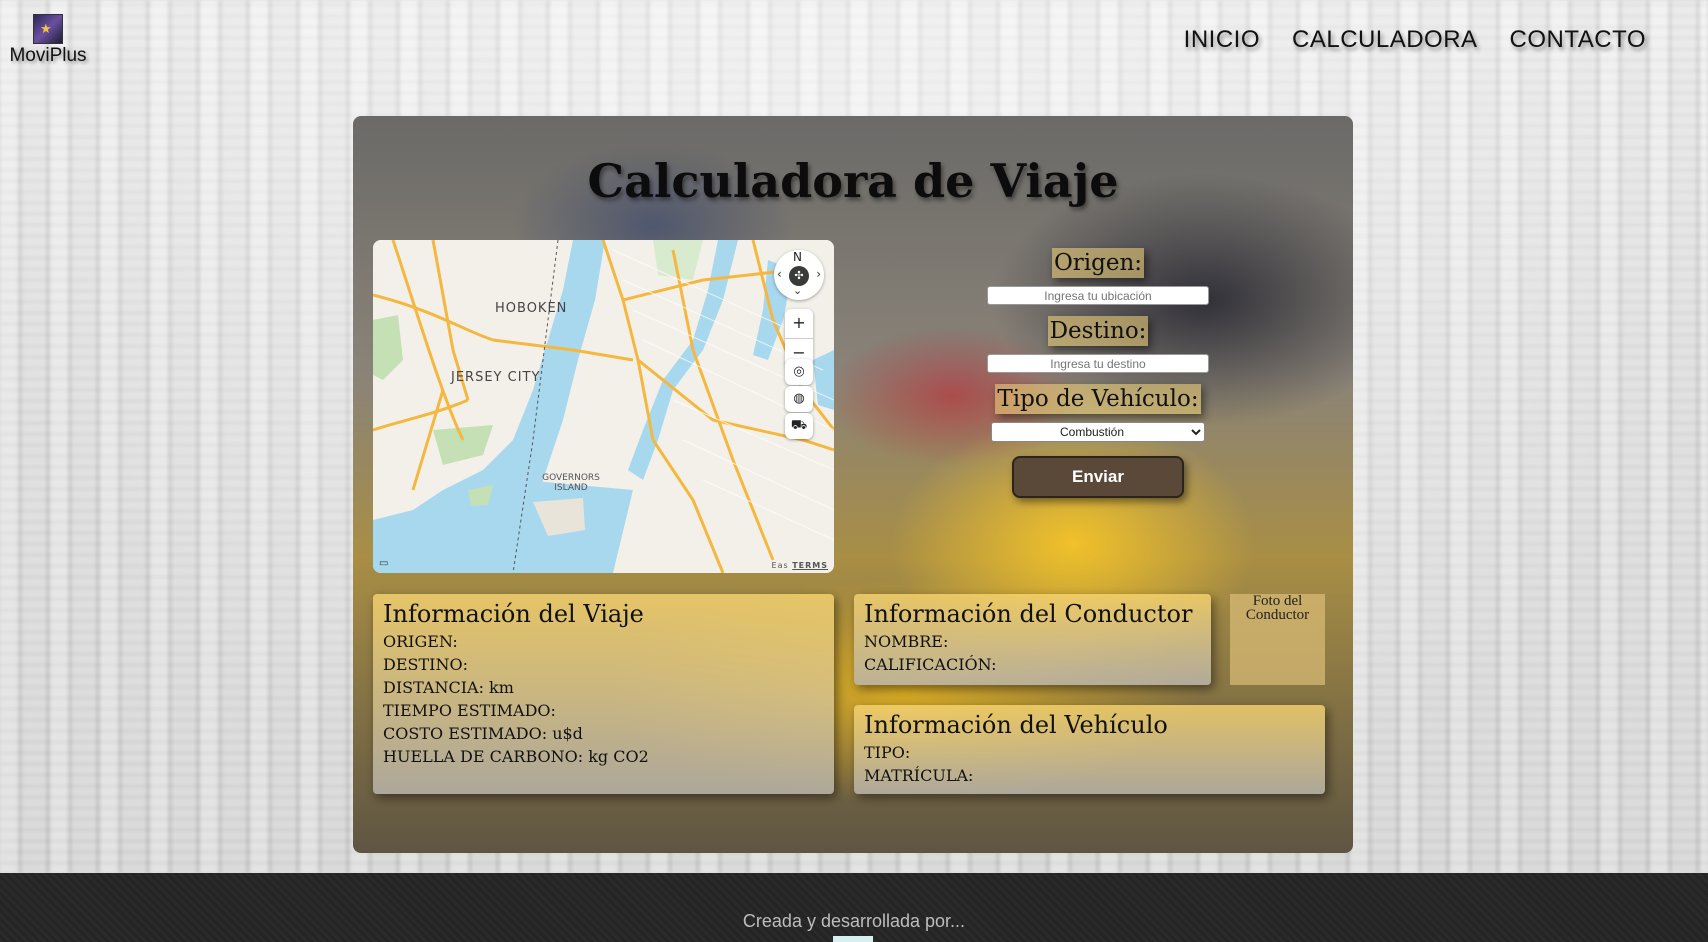 The height and width of the screenshot is (942, 1708). Describe the element at coordinates (919, 775) in the screenshot. I see `vehicle-plate: MATRÍCULA:` at that location.